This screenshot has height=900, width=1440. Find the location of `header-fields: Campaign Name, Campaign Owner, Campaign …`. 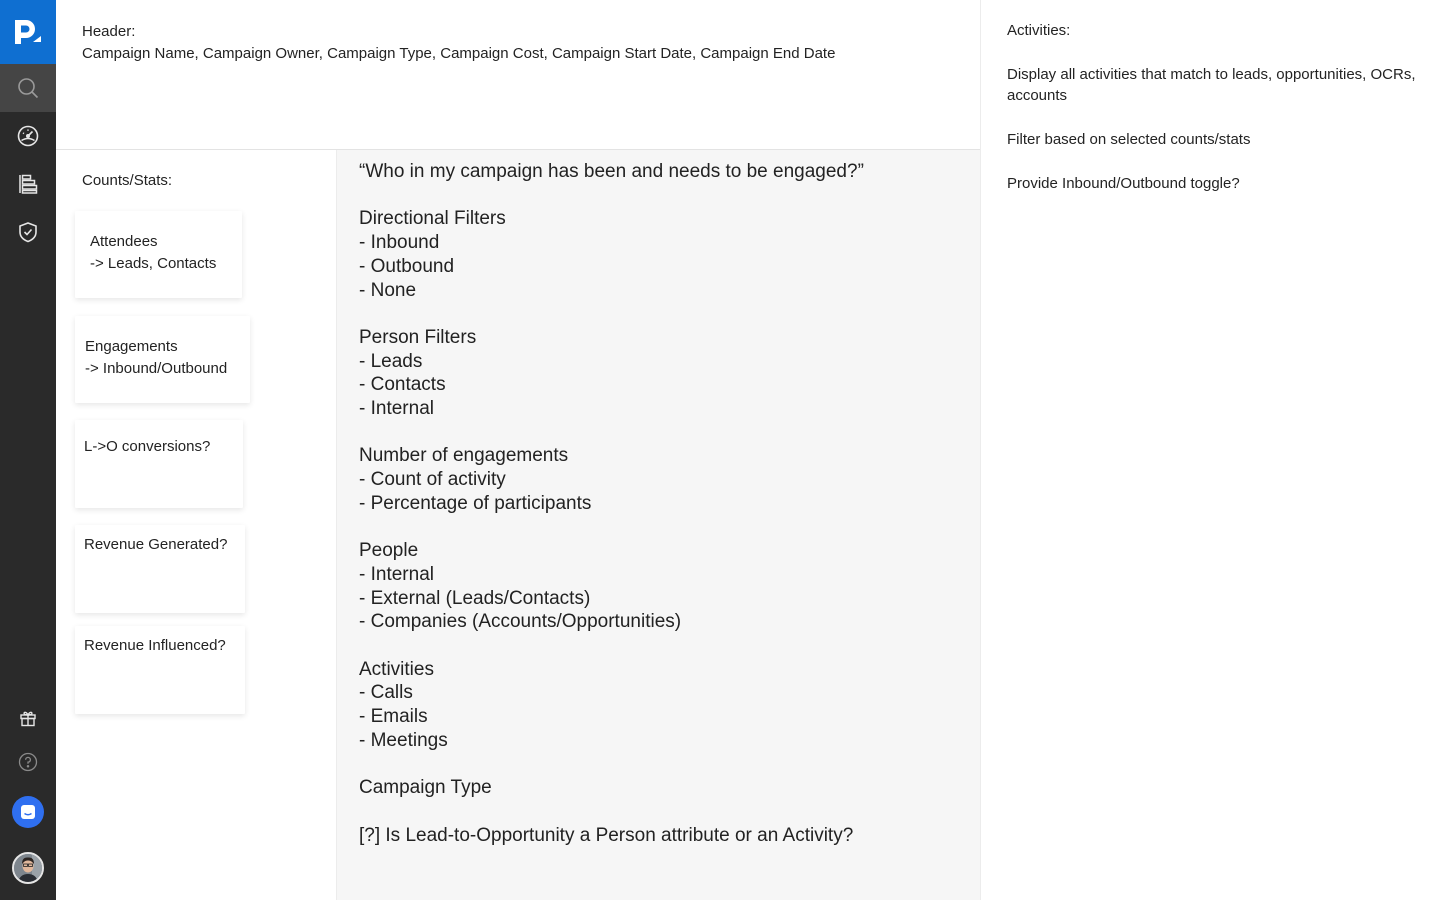

header-fields: Campaign Name, Campaign Owner, Campaign … is located at coordinates (459, 53).